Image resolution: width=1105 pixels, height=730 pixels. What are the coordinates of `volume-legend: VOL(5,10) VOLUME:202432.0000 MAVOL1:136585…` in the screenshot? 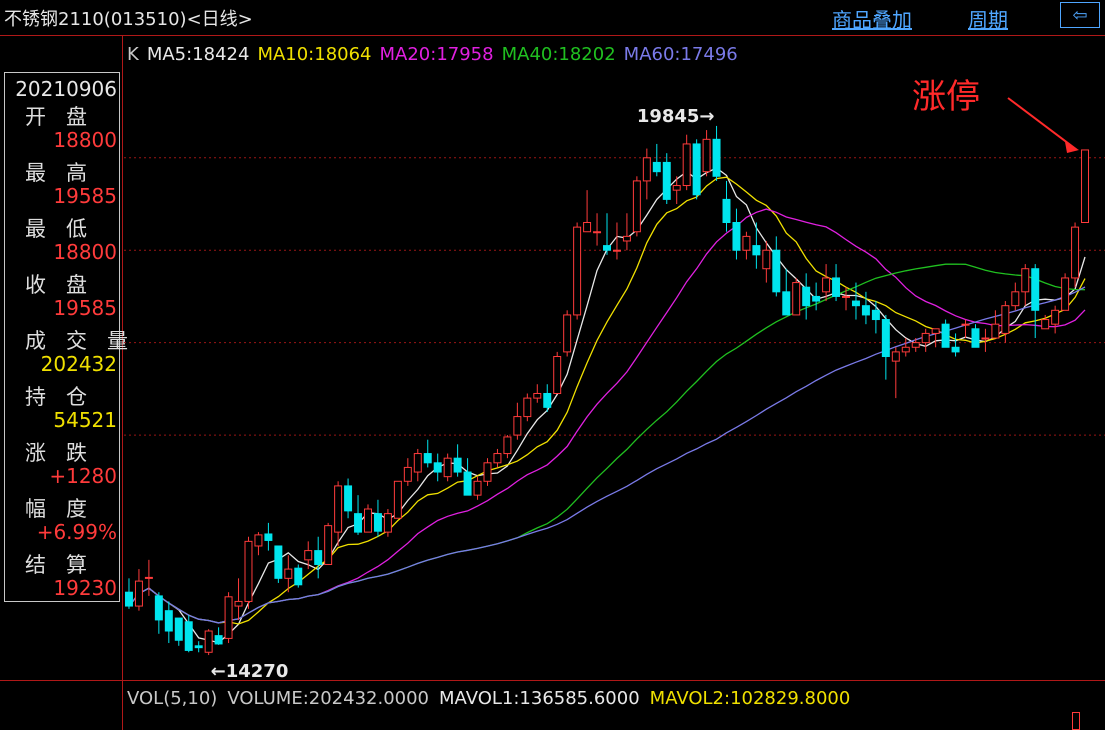 It's located at (493, 698).